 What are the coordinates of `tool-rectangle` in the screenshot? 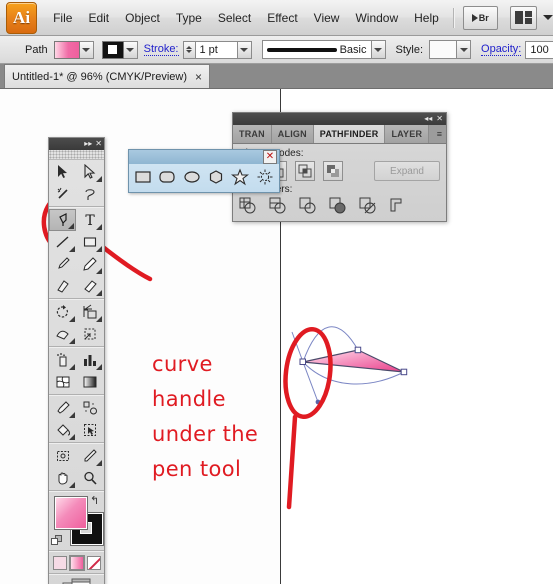 It's located at (89, 242).